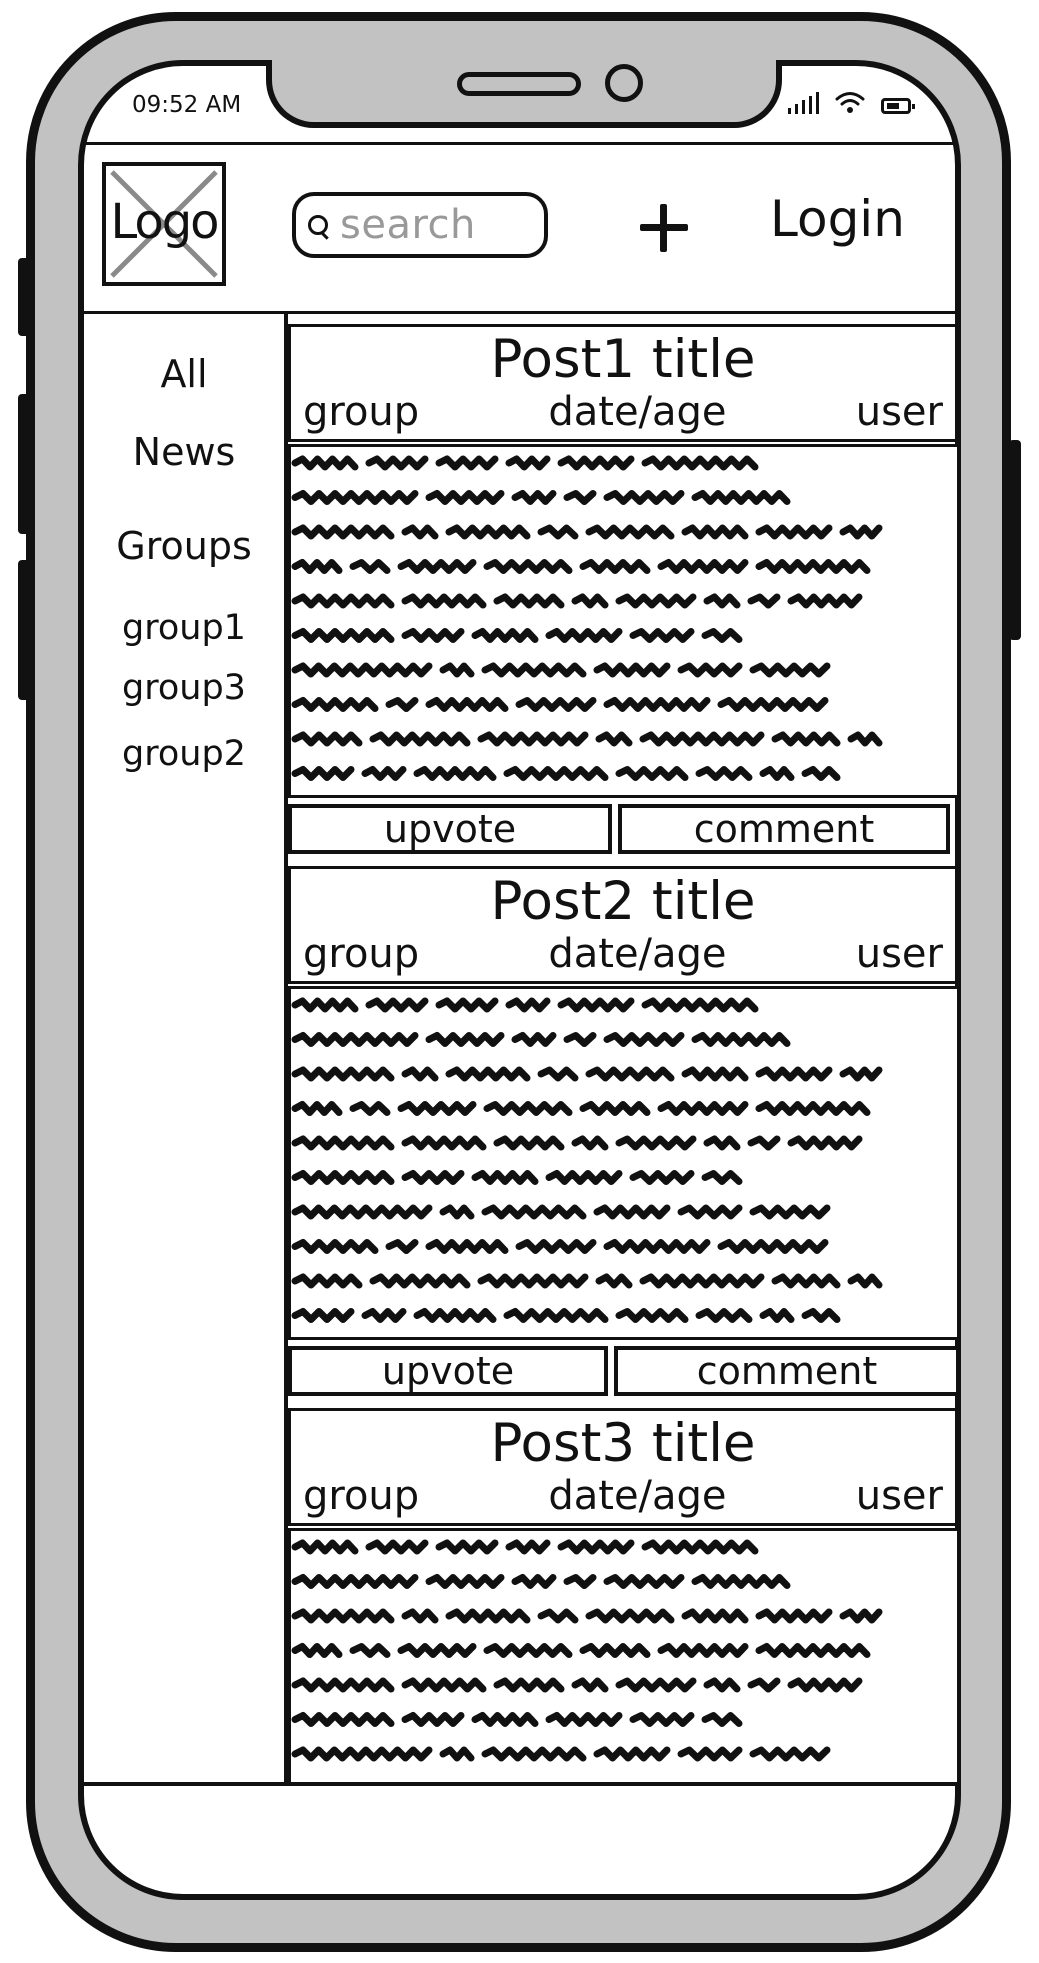 The image size is (1039, 1963). What do you see at coordinates (184, 628) in the screenshot?
I see `sidebar-item-group1: group1` at bounding box center [184, 628].